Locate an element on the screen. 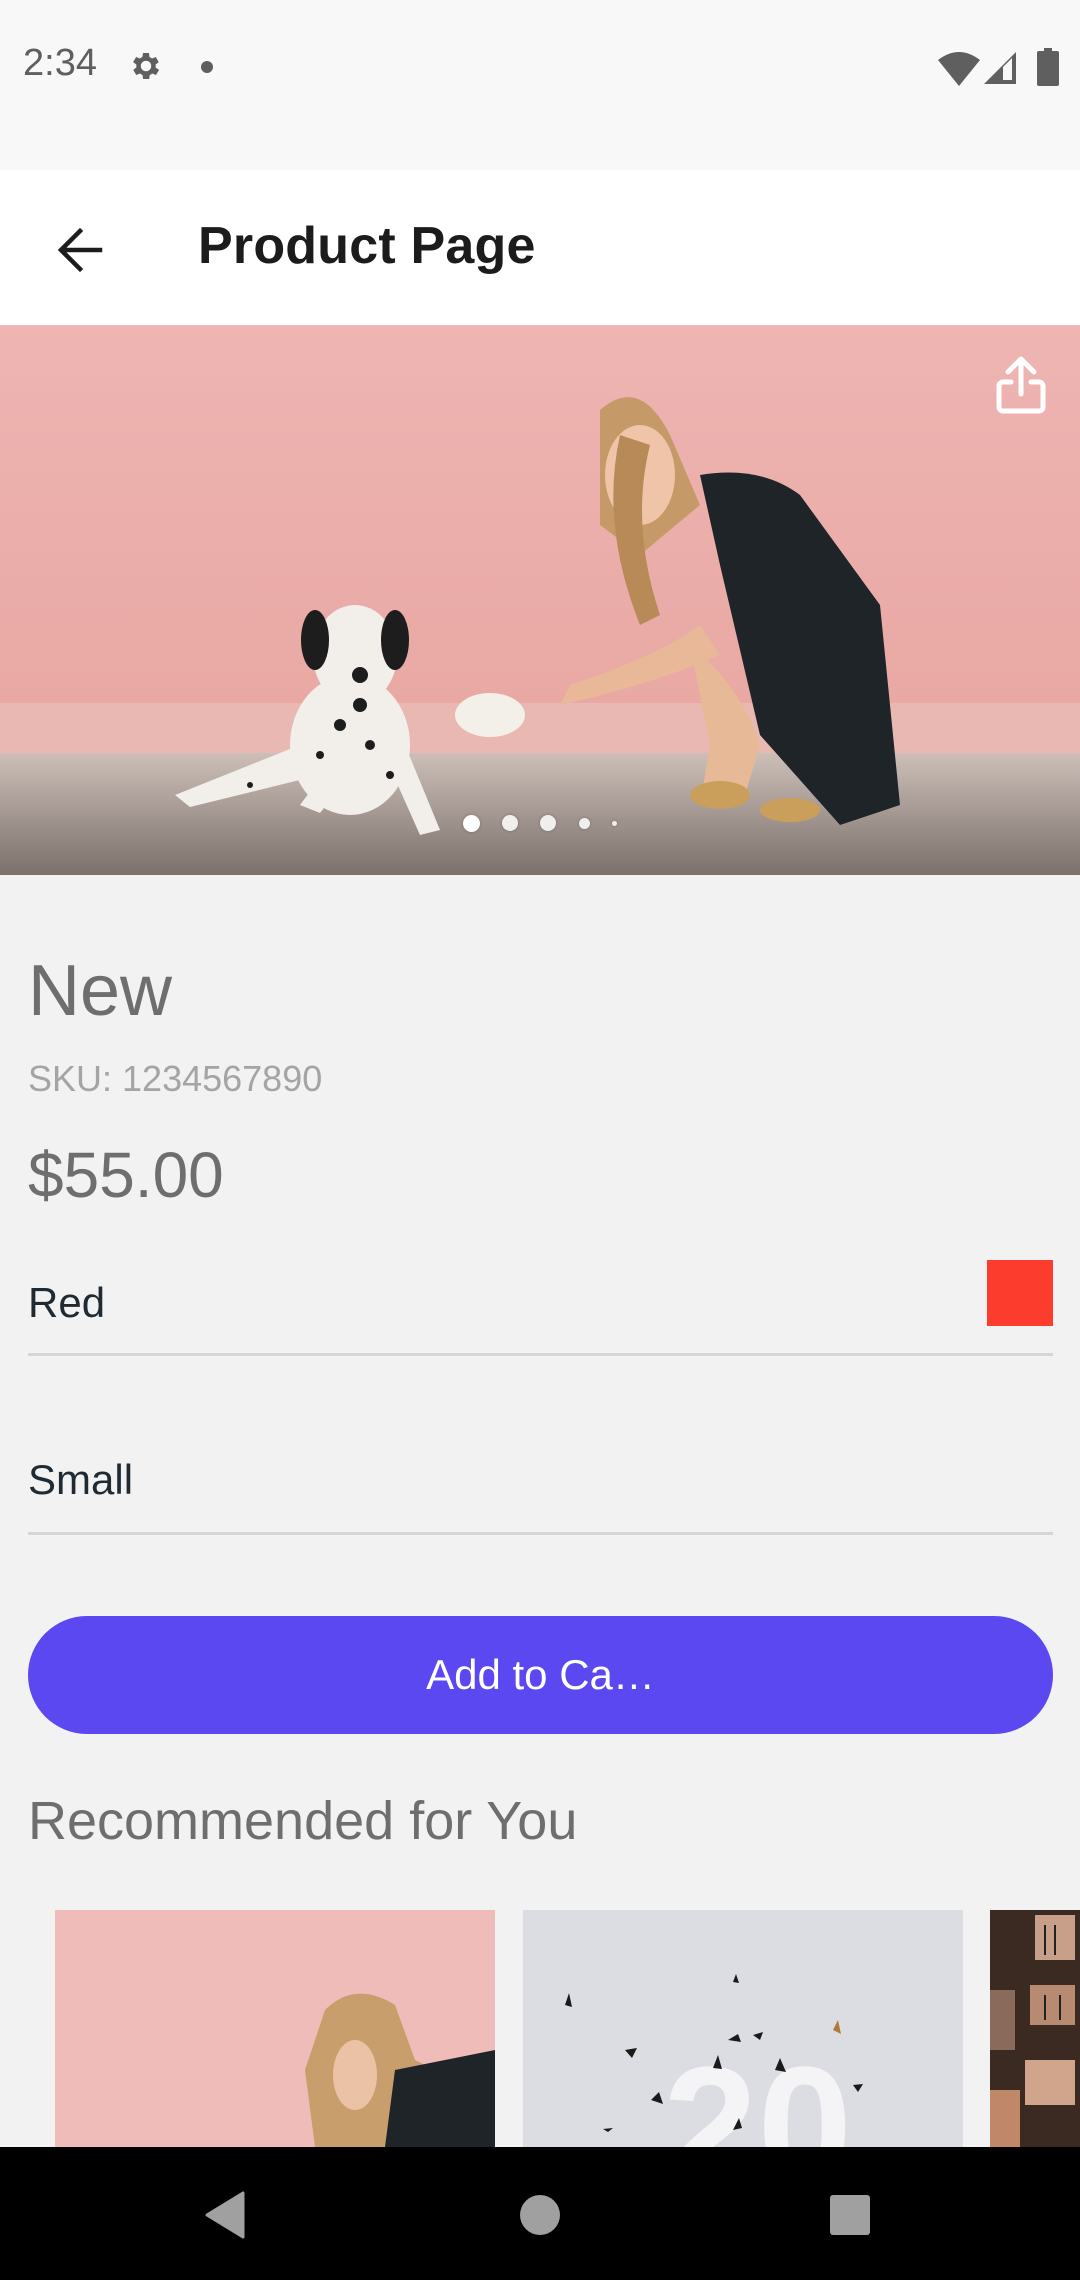 The height and width of the screenshot is (2280, 1080). gear-icon is located at coordinates (146, 66).